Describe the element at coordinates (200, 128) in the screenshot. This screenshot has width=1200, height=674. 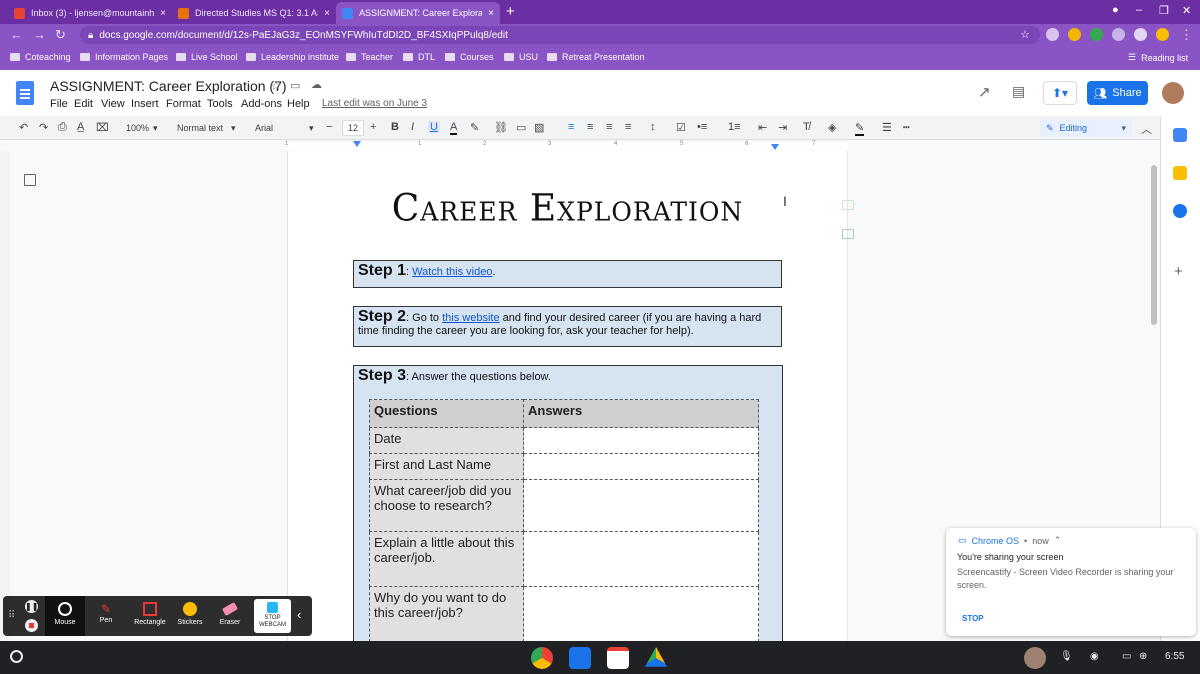
I see `style-select: Normal text` at that location.